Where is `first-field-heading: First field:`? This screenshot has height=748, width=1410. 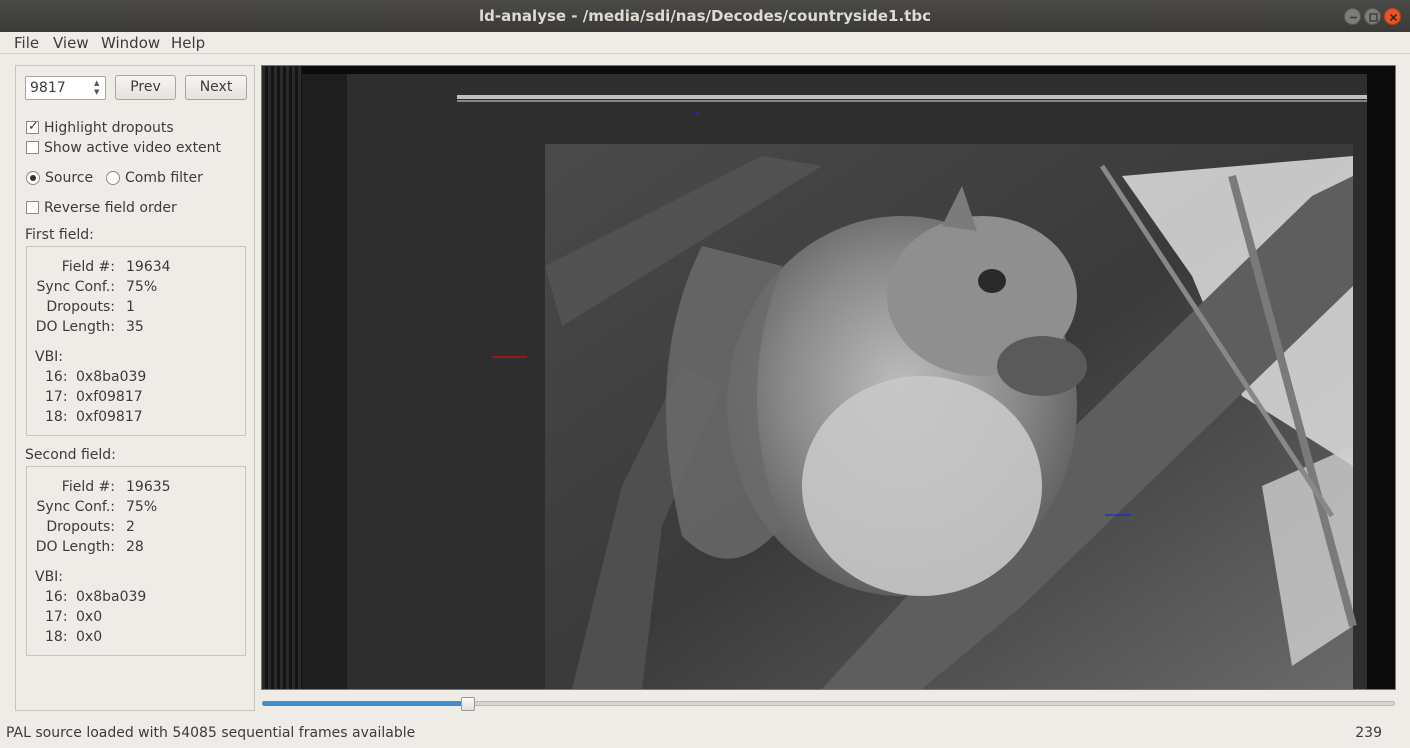 first-field-heading: First field: is located at coordinates (59, 235).